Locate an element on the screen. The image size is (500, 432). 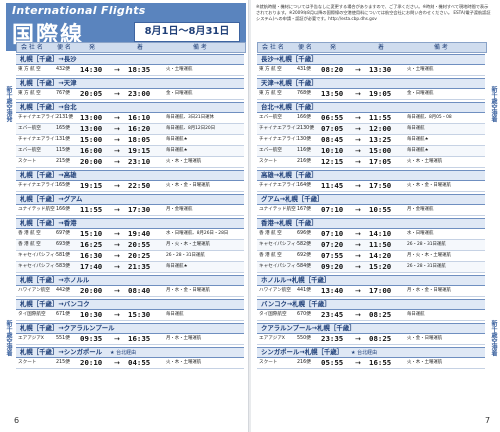
route-header: 台北→札幌［千歳］ is located at coordinates (371, 107).